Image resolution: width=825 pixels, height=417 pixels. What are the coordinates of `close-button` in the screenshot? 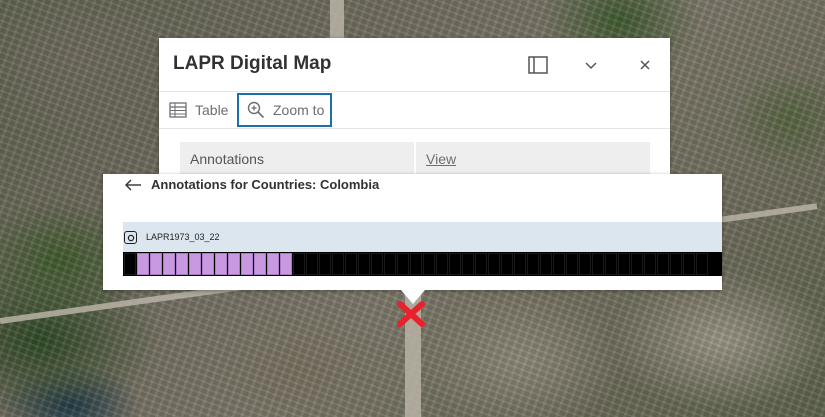 It's located at (645, 65).